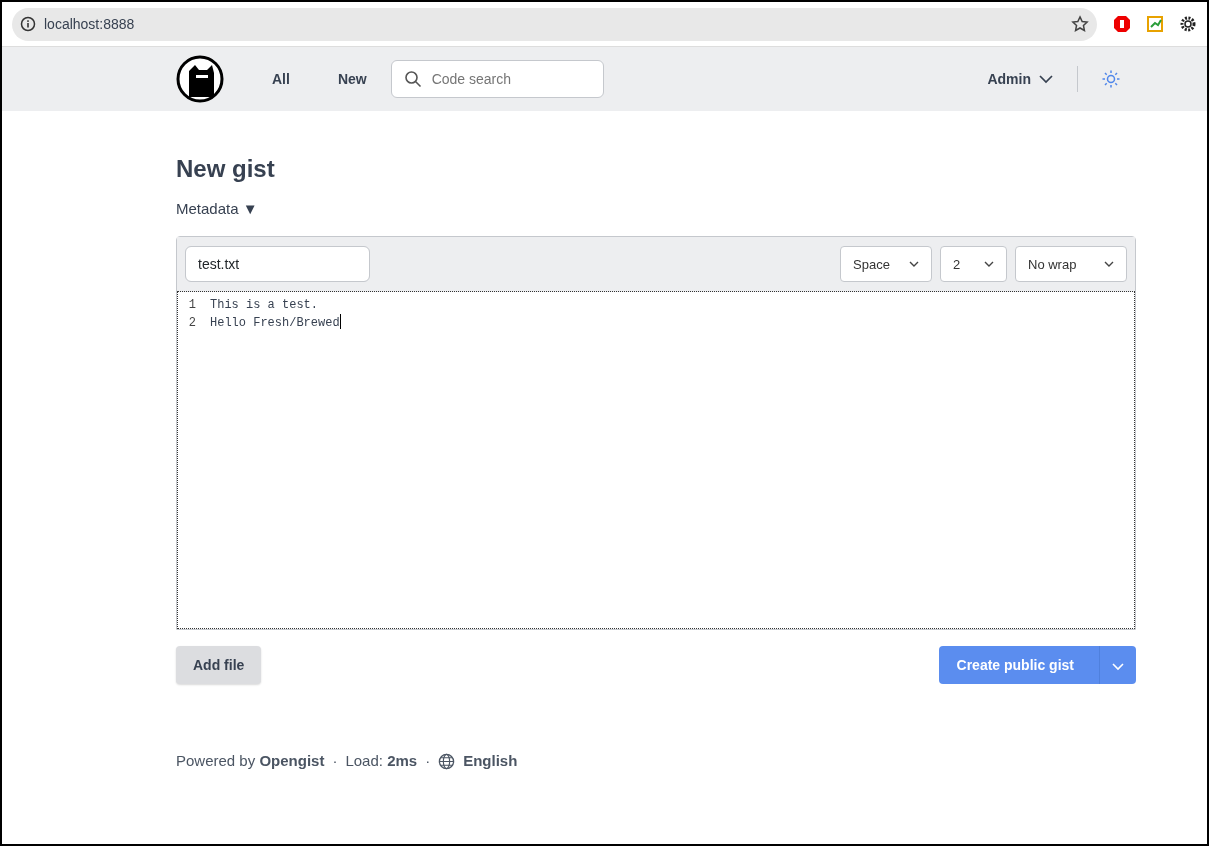 The image size is (1209, 846). I want to click on nav-link: New, so click(352, 79).